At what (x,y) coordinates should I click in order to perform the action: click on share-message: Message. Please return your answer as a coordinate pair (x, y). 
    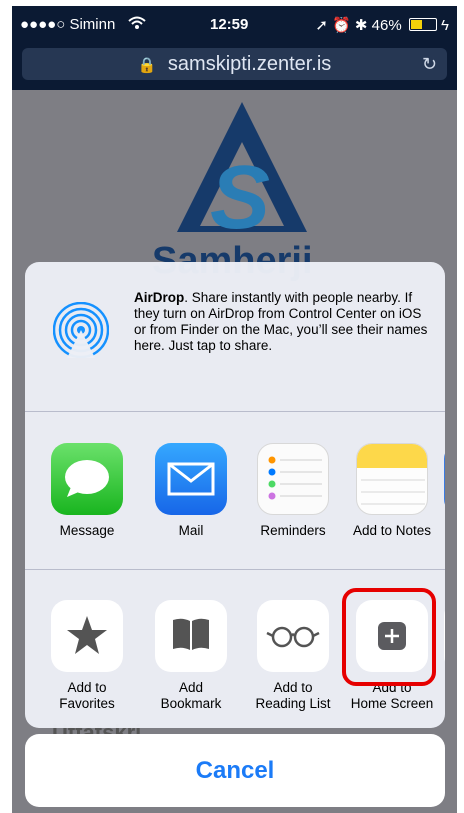
    Looking at the image, I should click on (87, 491).